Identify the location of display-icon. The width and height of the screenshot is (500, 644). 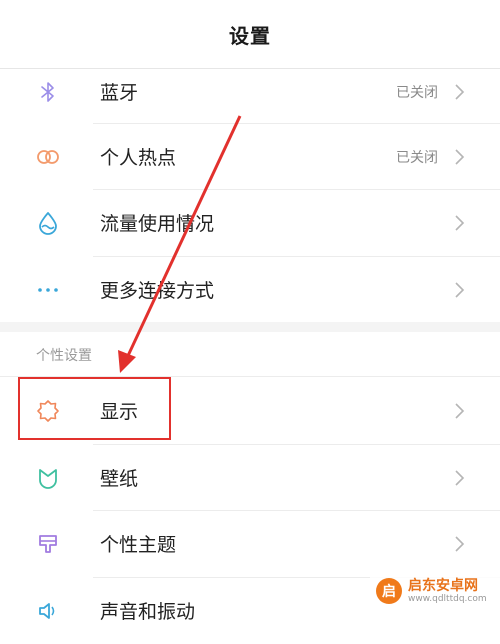
(48, 411).